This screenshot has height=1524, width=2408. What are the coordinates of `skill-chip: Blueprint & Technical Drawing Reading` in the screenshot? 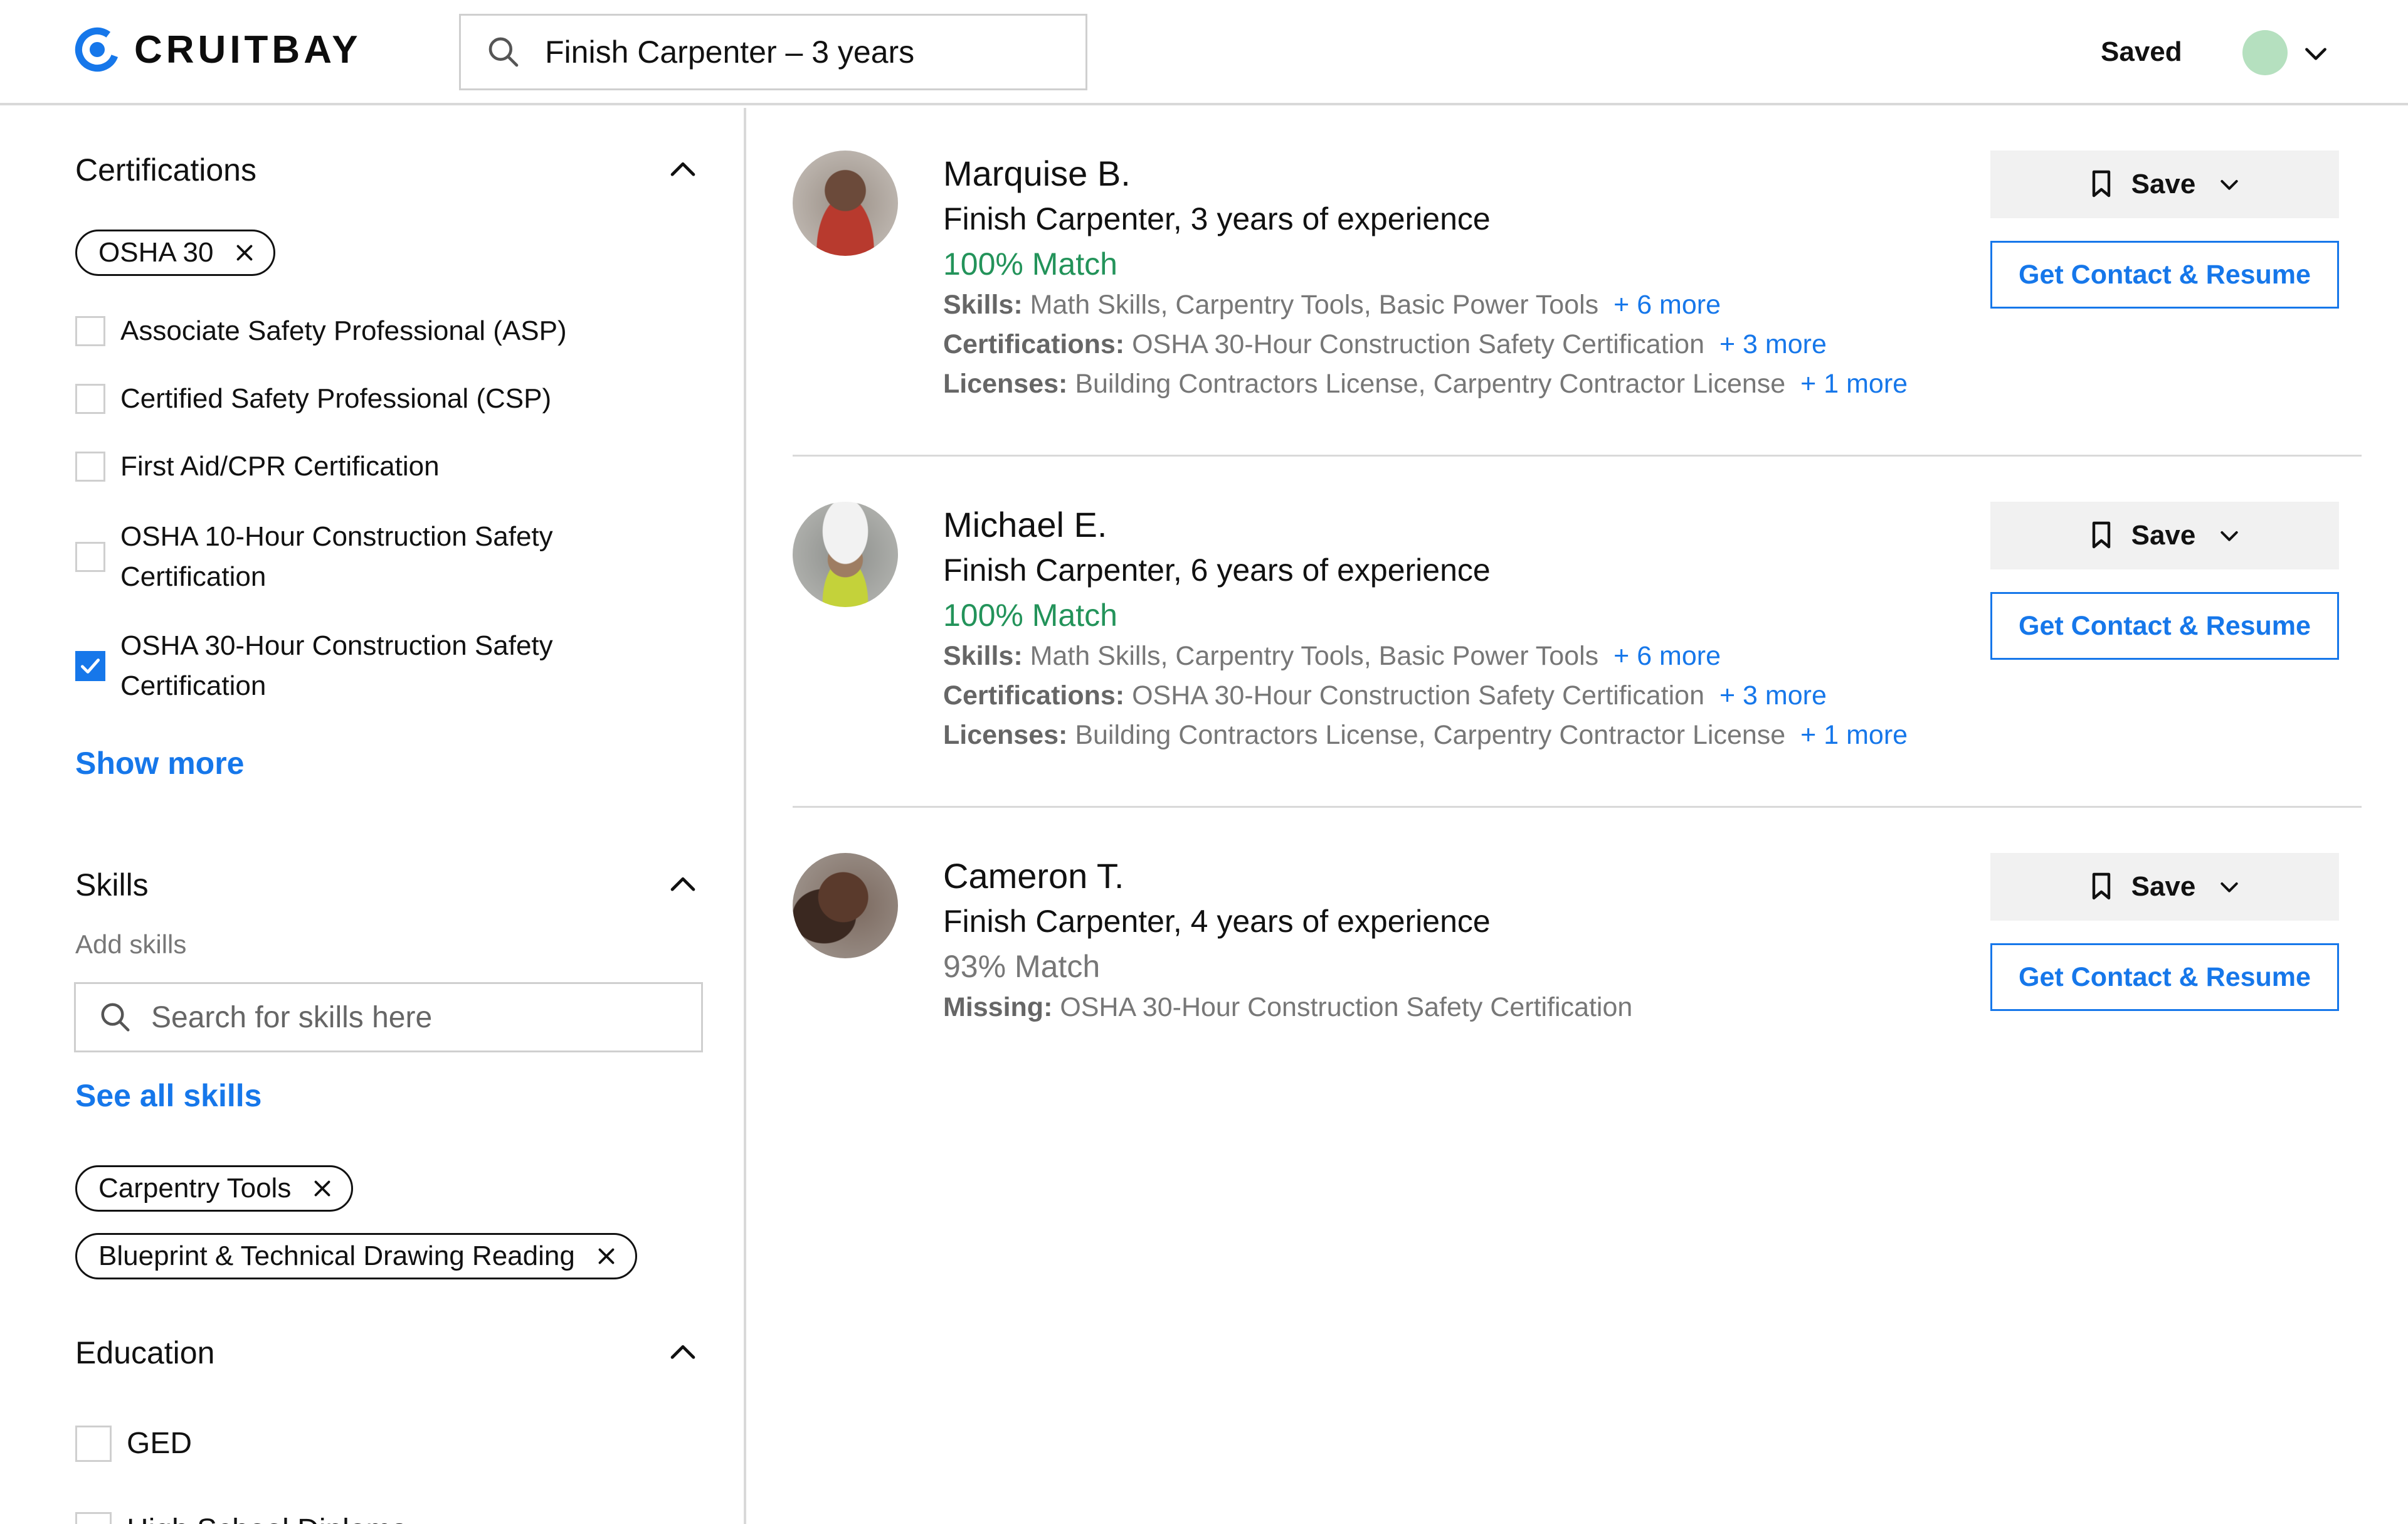 It's located at (356, 1256).